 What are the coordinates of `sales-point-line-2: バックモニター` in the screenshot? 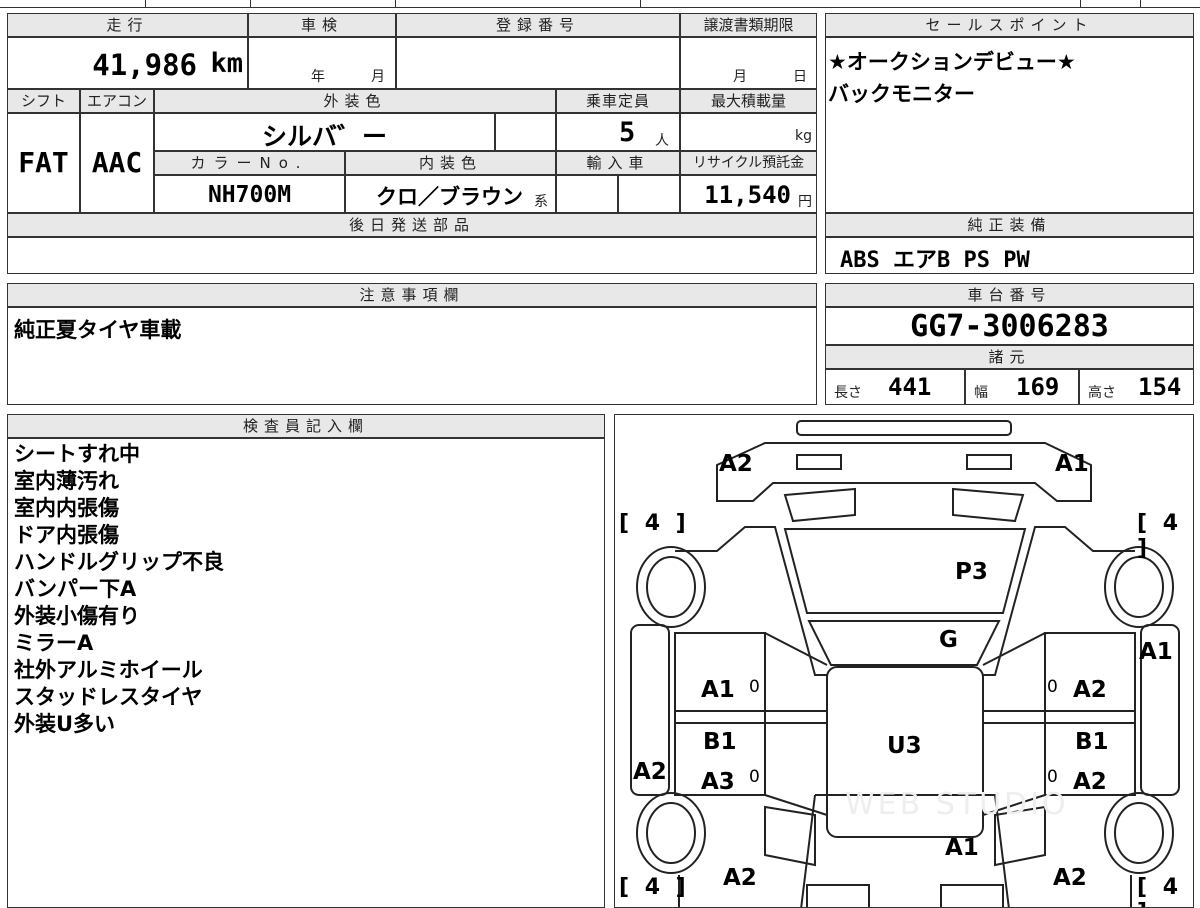 It's located at (901, 94).